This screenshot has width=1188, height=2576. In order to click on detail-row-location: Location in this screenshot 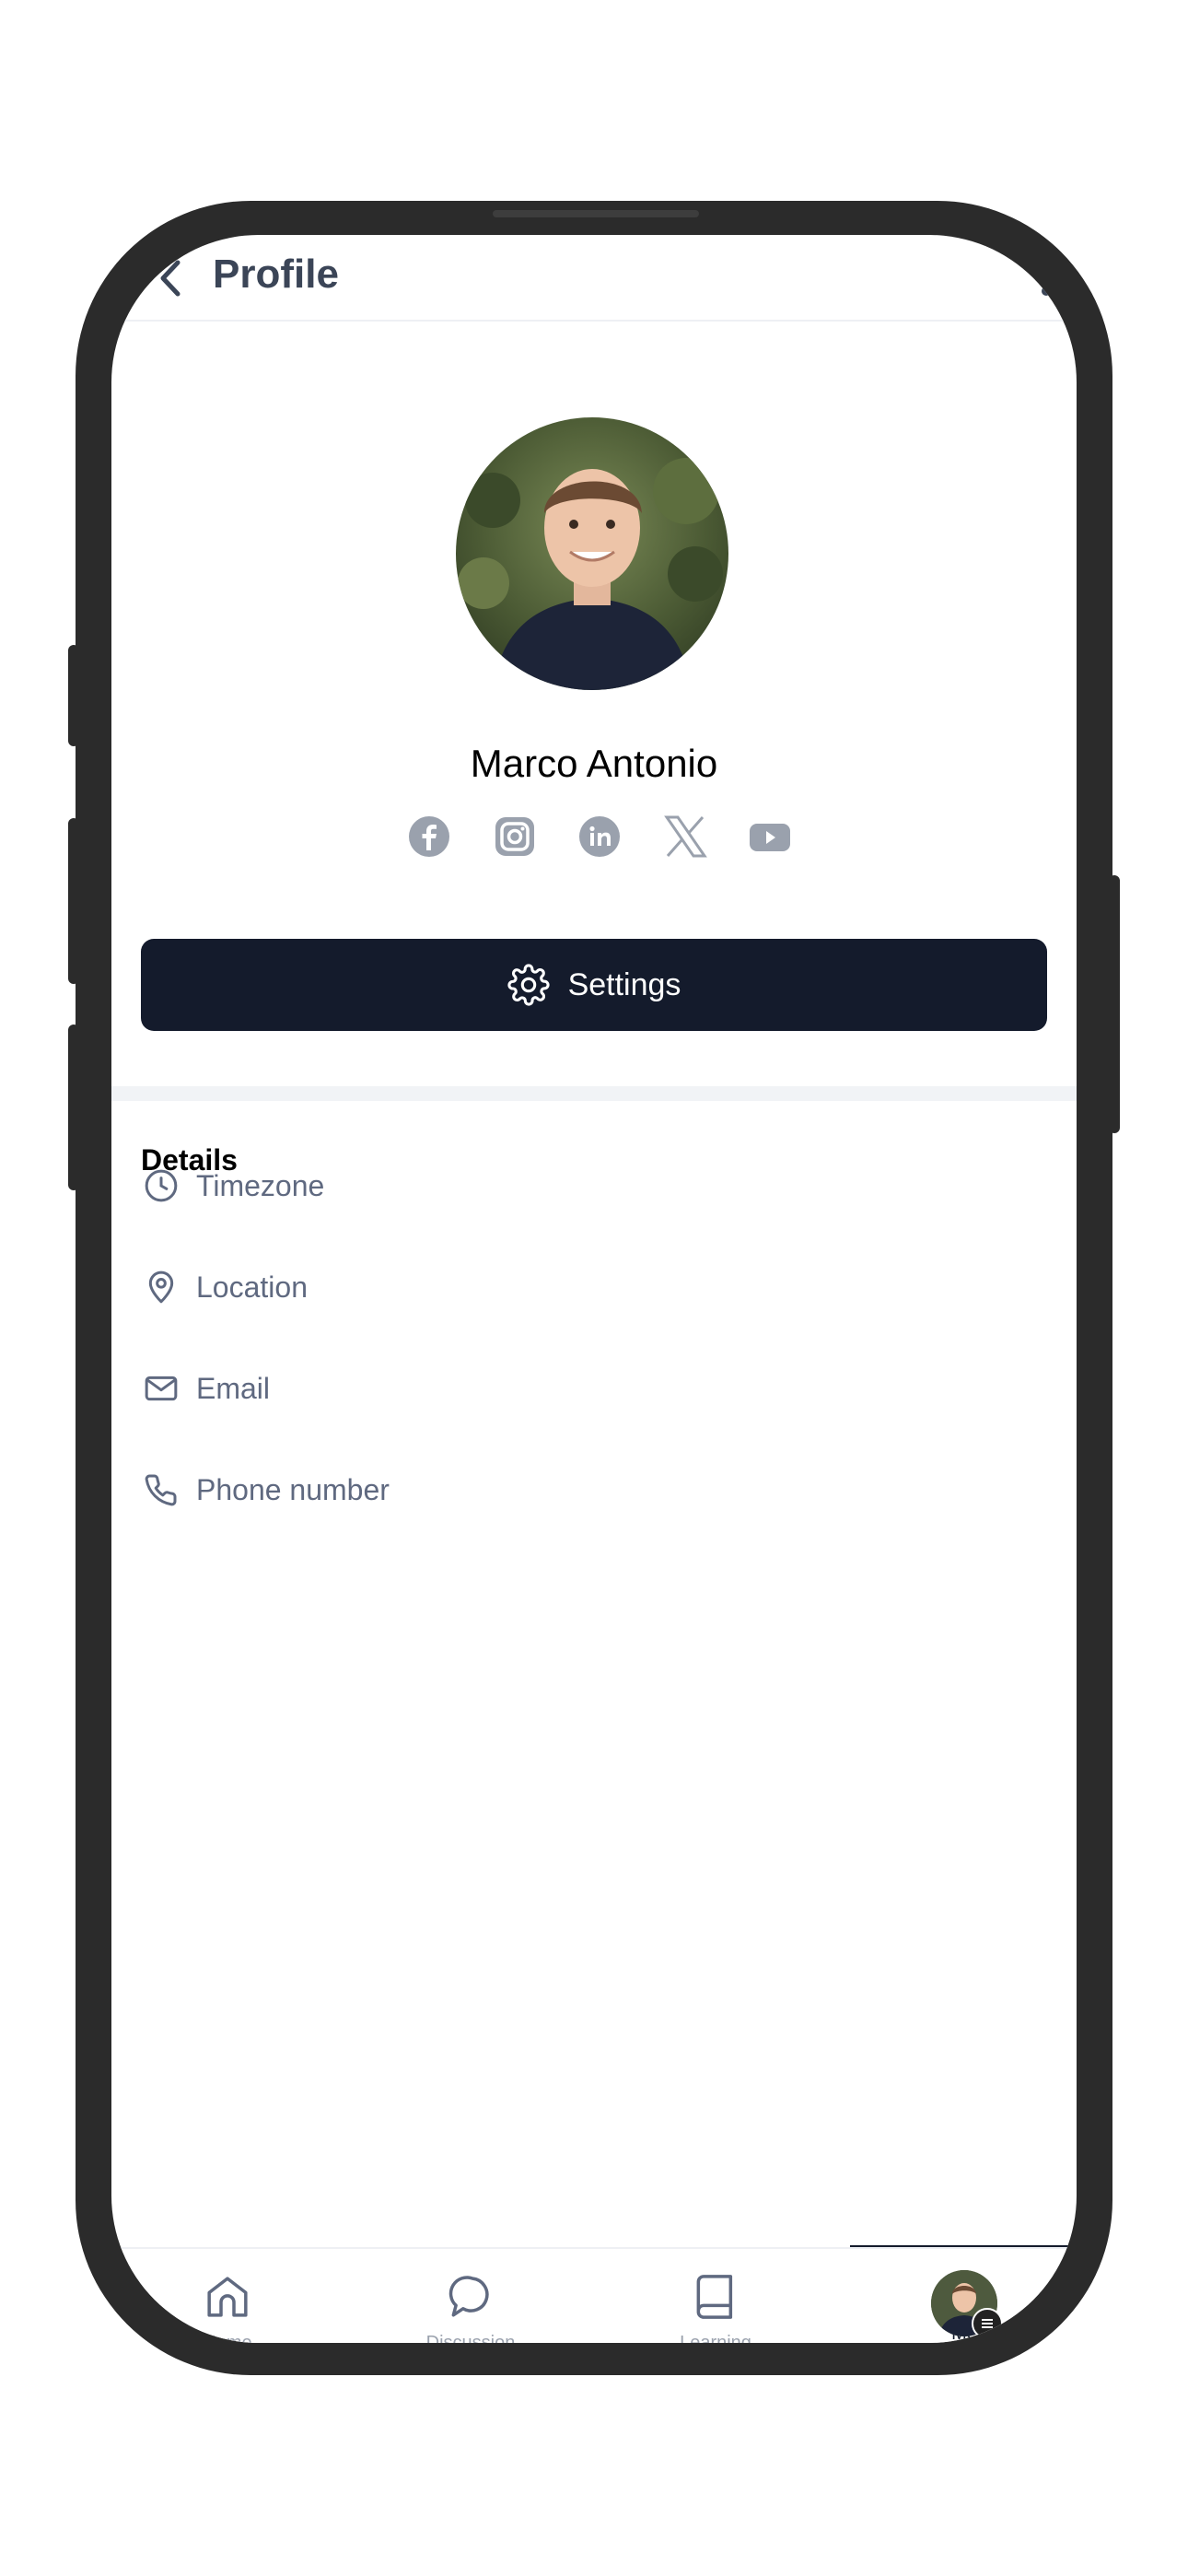, I will do `click(224, 1287)`.